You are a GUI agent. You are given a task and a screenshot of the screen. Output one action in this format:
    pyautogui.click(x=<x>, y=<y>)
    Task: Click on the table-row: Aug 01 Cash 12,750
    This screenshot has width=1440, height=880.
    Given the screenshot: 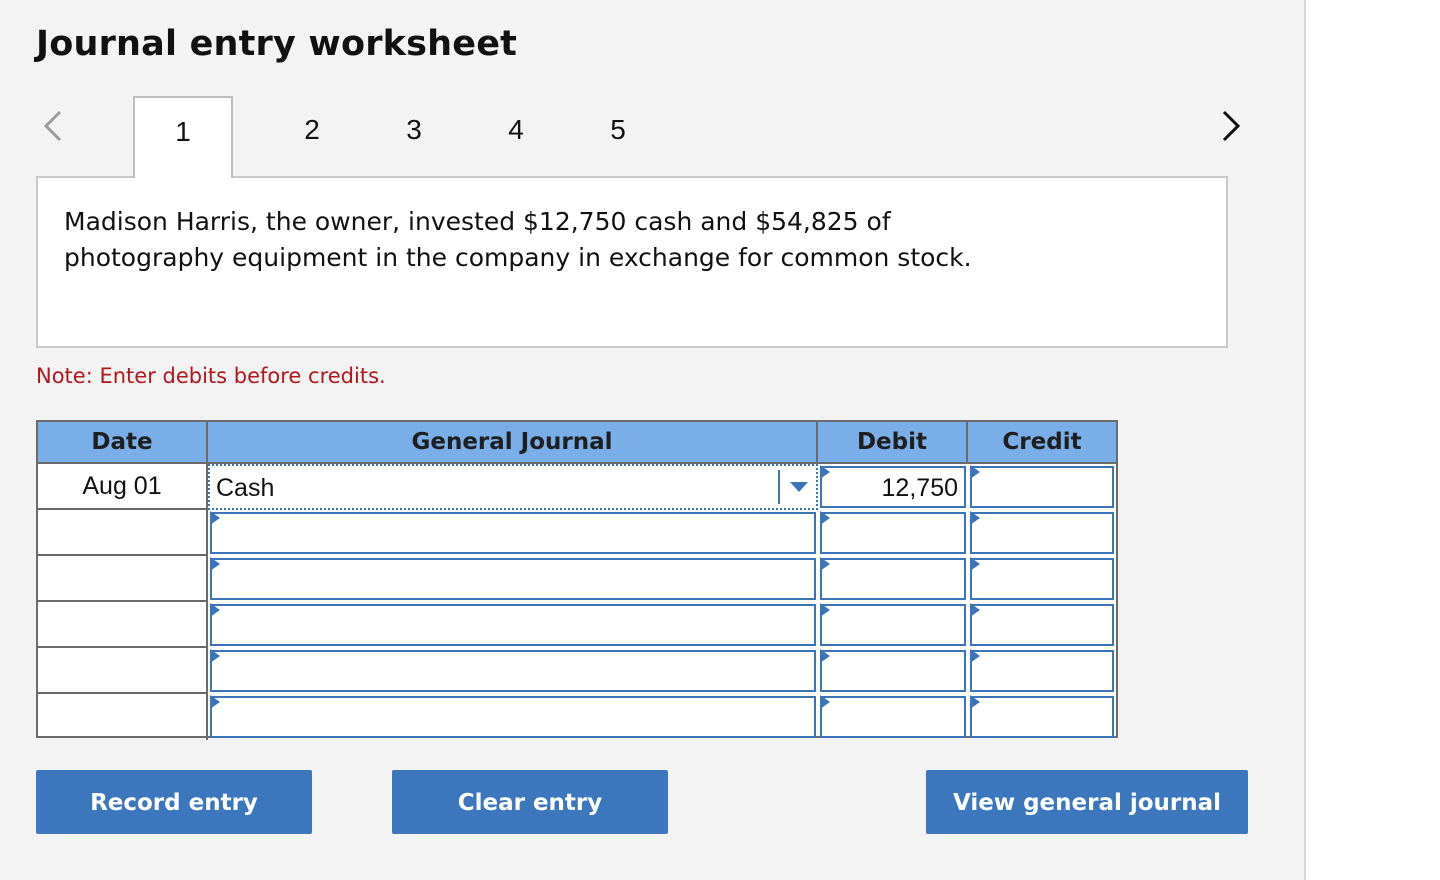 What is the action you would take?
    pyautogui.click(x=577, y=487)
    